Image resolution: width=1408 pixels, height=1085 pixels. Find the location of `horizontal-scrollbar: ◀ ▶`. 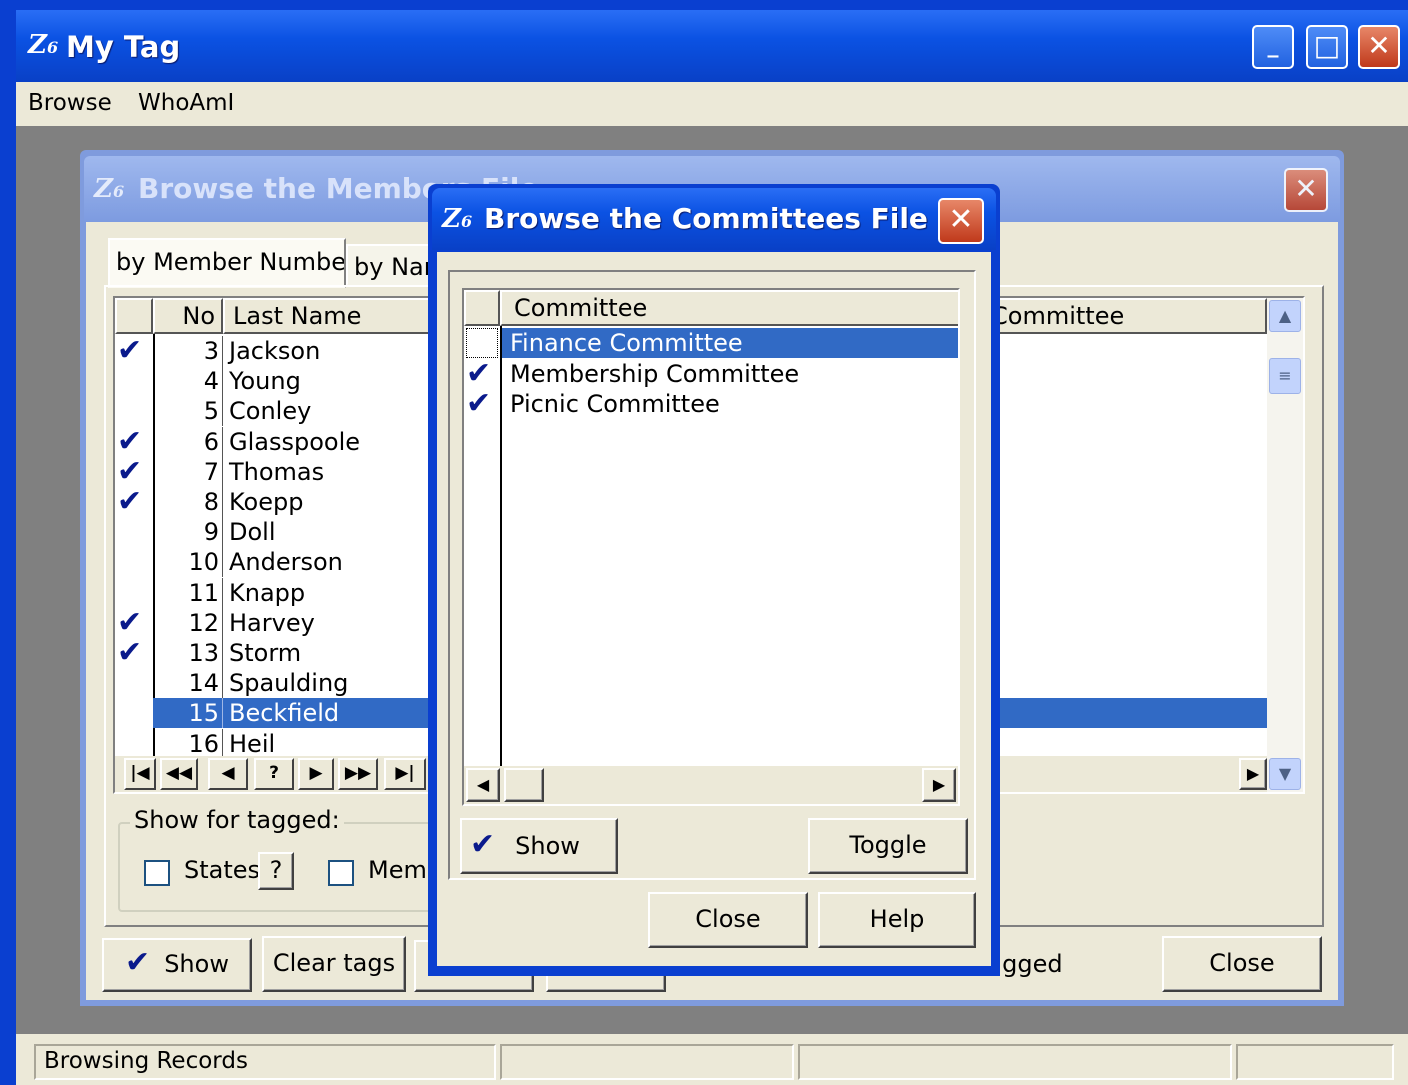

horizontal-scrollbar: ◀ ▶ is located at coordinates (711, 785).